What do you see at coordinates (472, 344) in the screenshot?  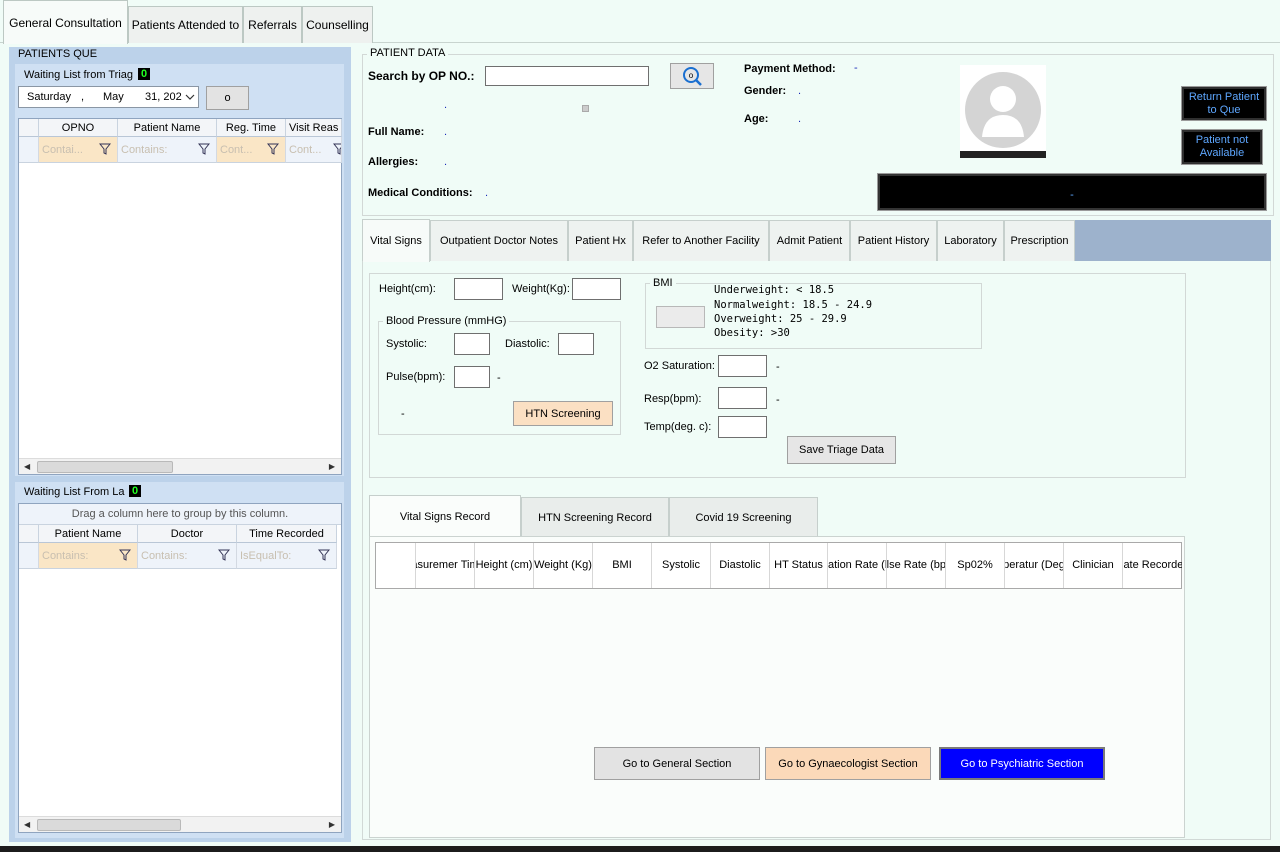 I see `systolic-input` at bounding box center [472, 344].